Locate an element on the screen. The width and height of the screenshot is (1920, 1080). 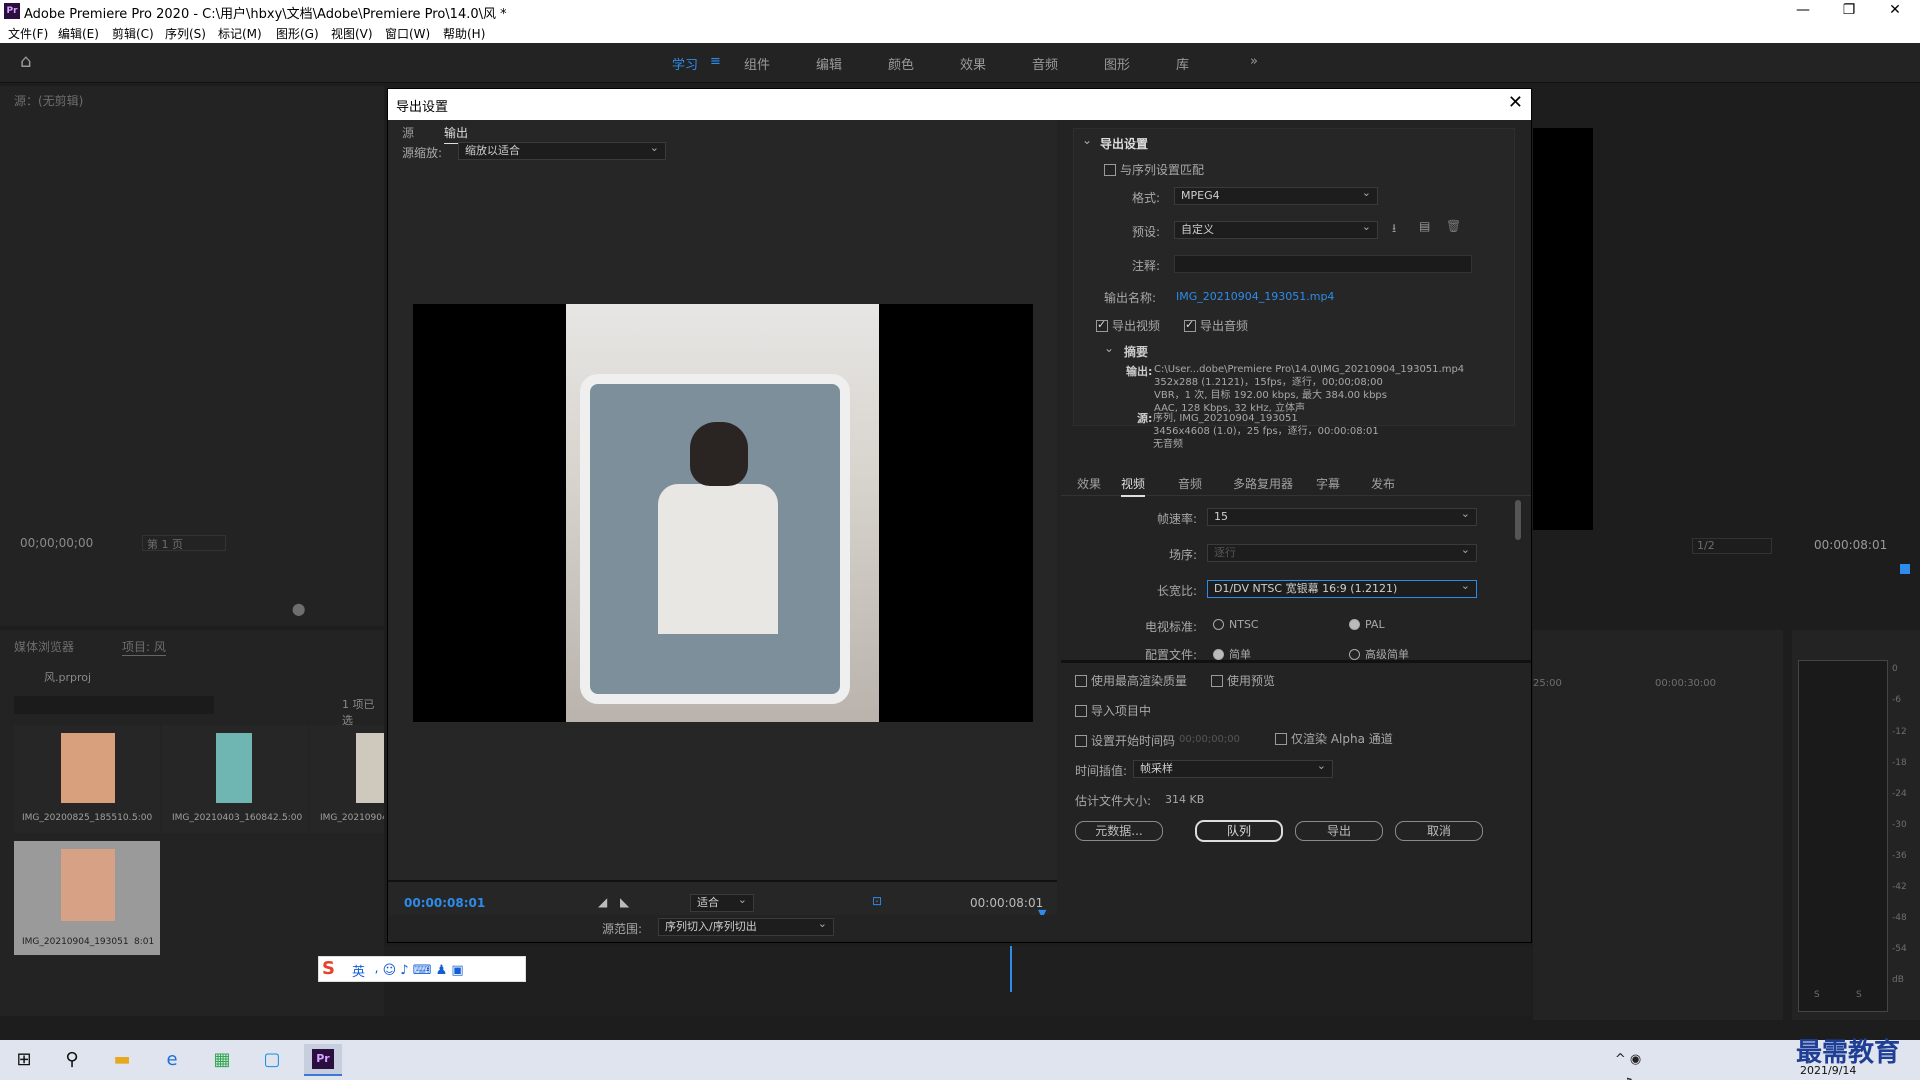
profile-advanced-option: 高级简单 is located at coordinates (1379, 653).